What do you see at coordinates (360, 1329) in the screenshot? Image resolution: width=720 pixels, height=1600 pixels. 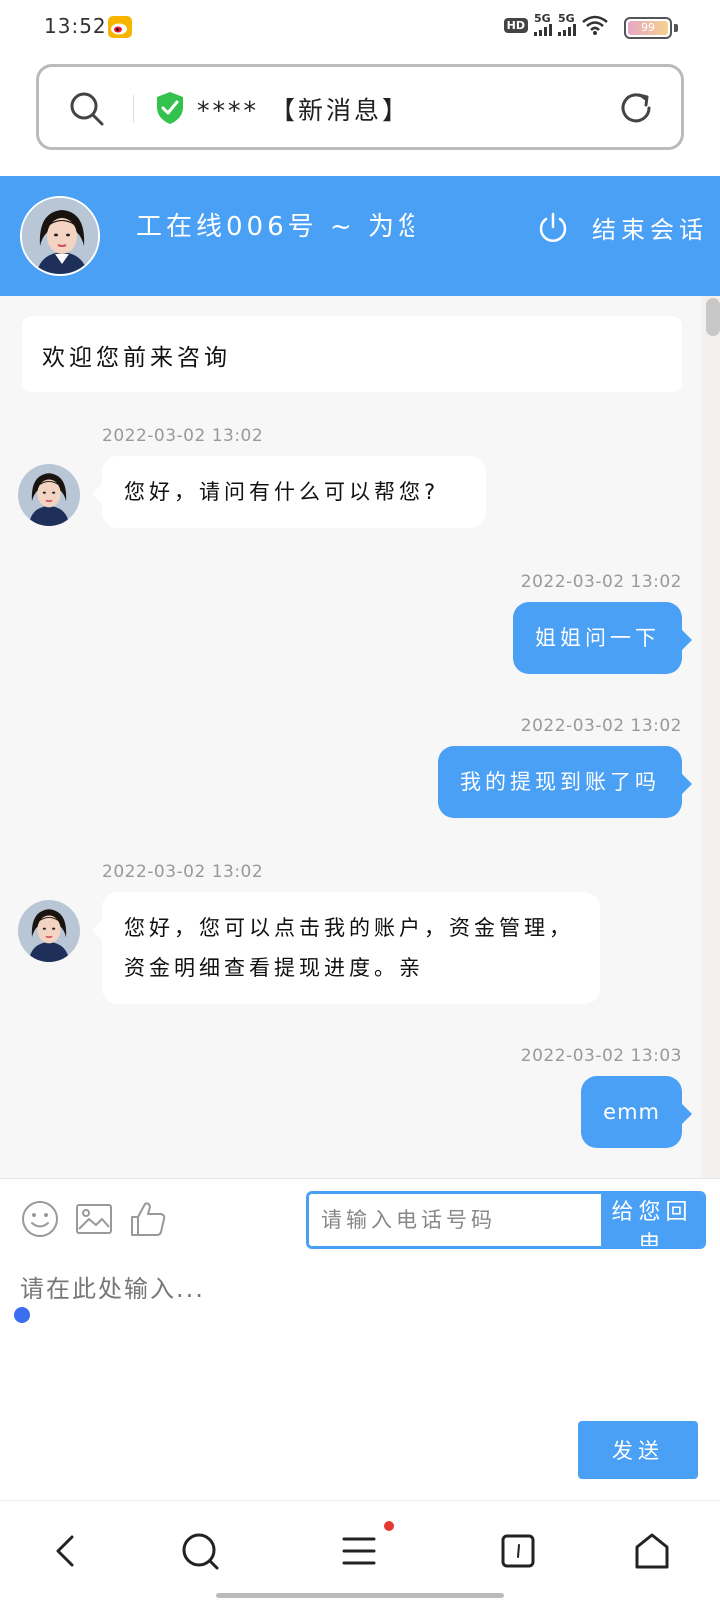 I see `message-input` at bounding box center [360, 1329].